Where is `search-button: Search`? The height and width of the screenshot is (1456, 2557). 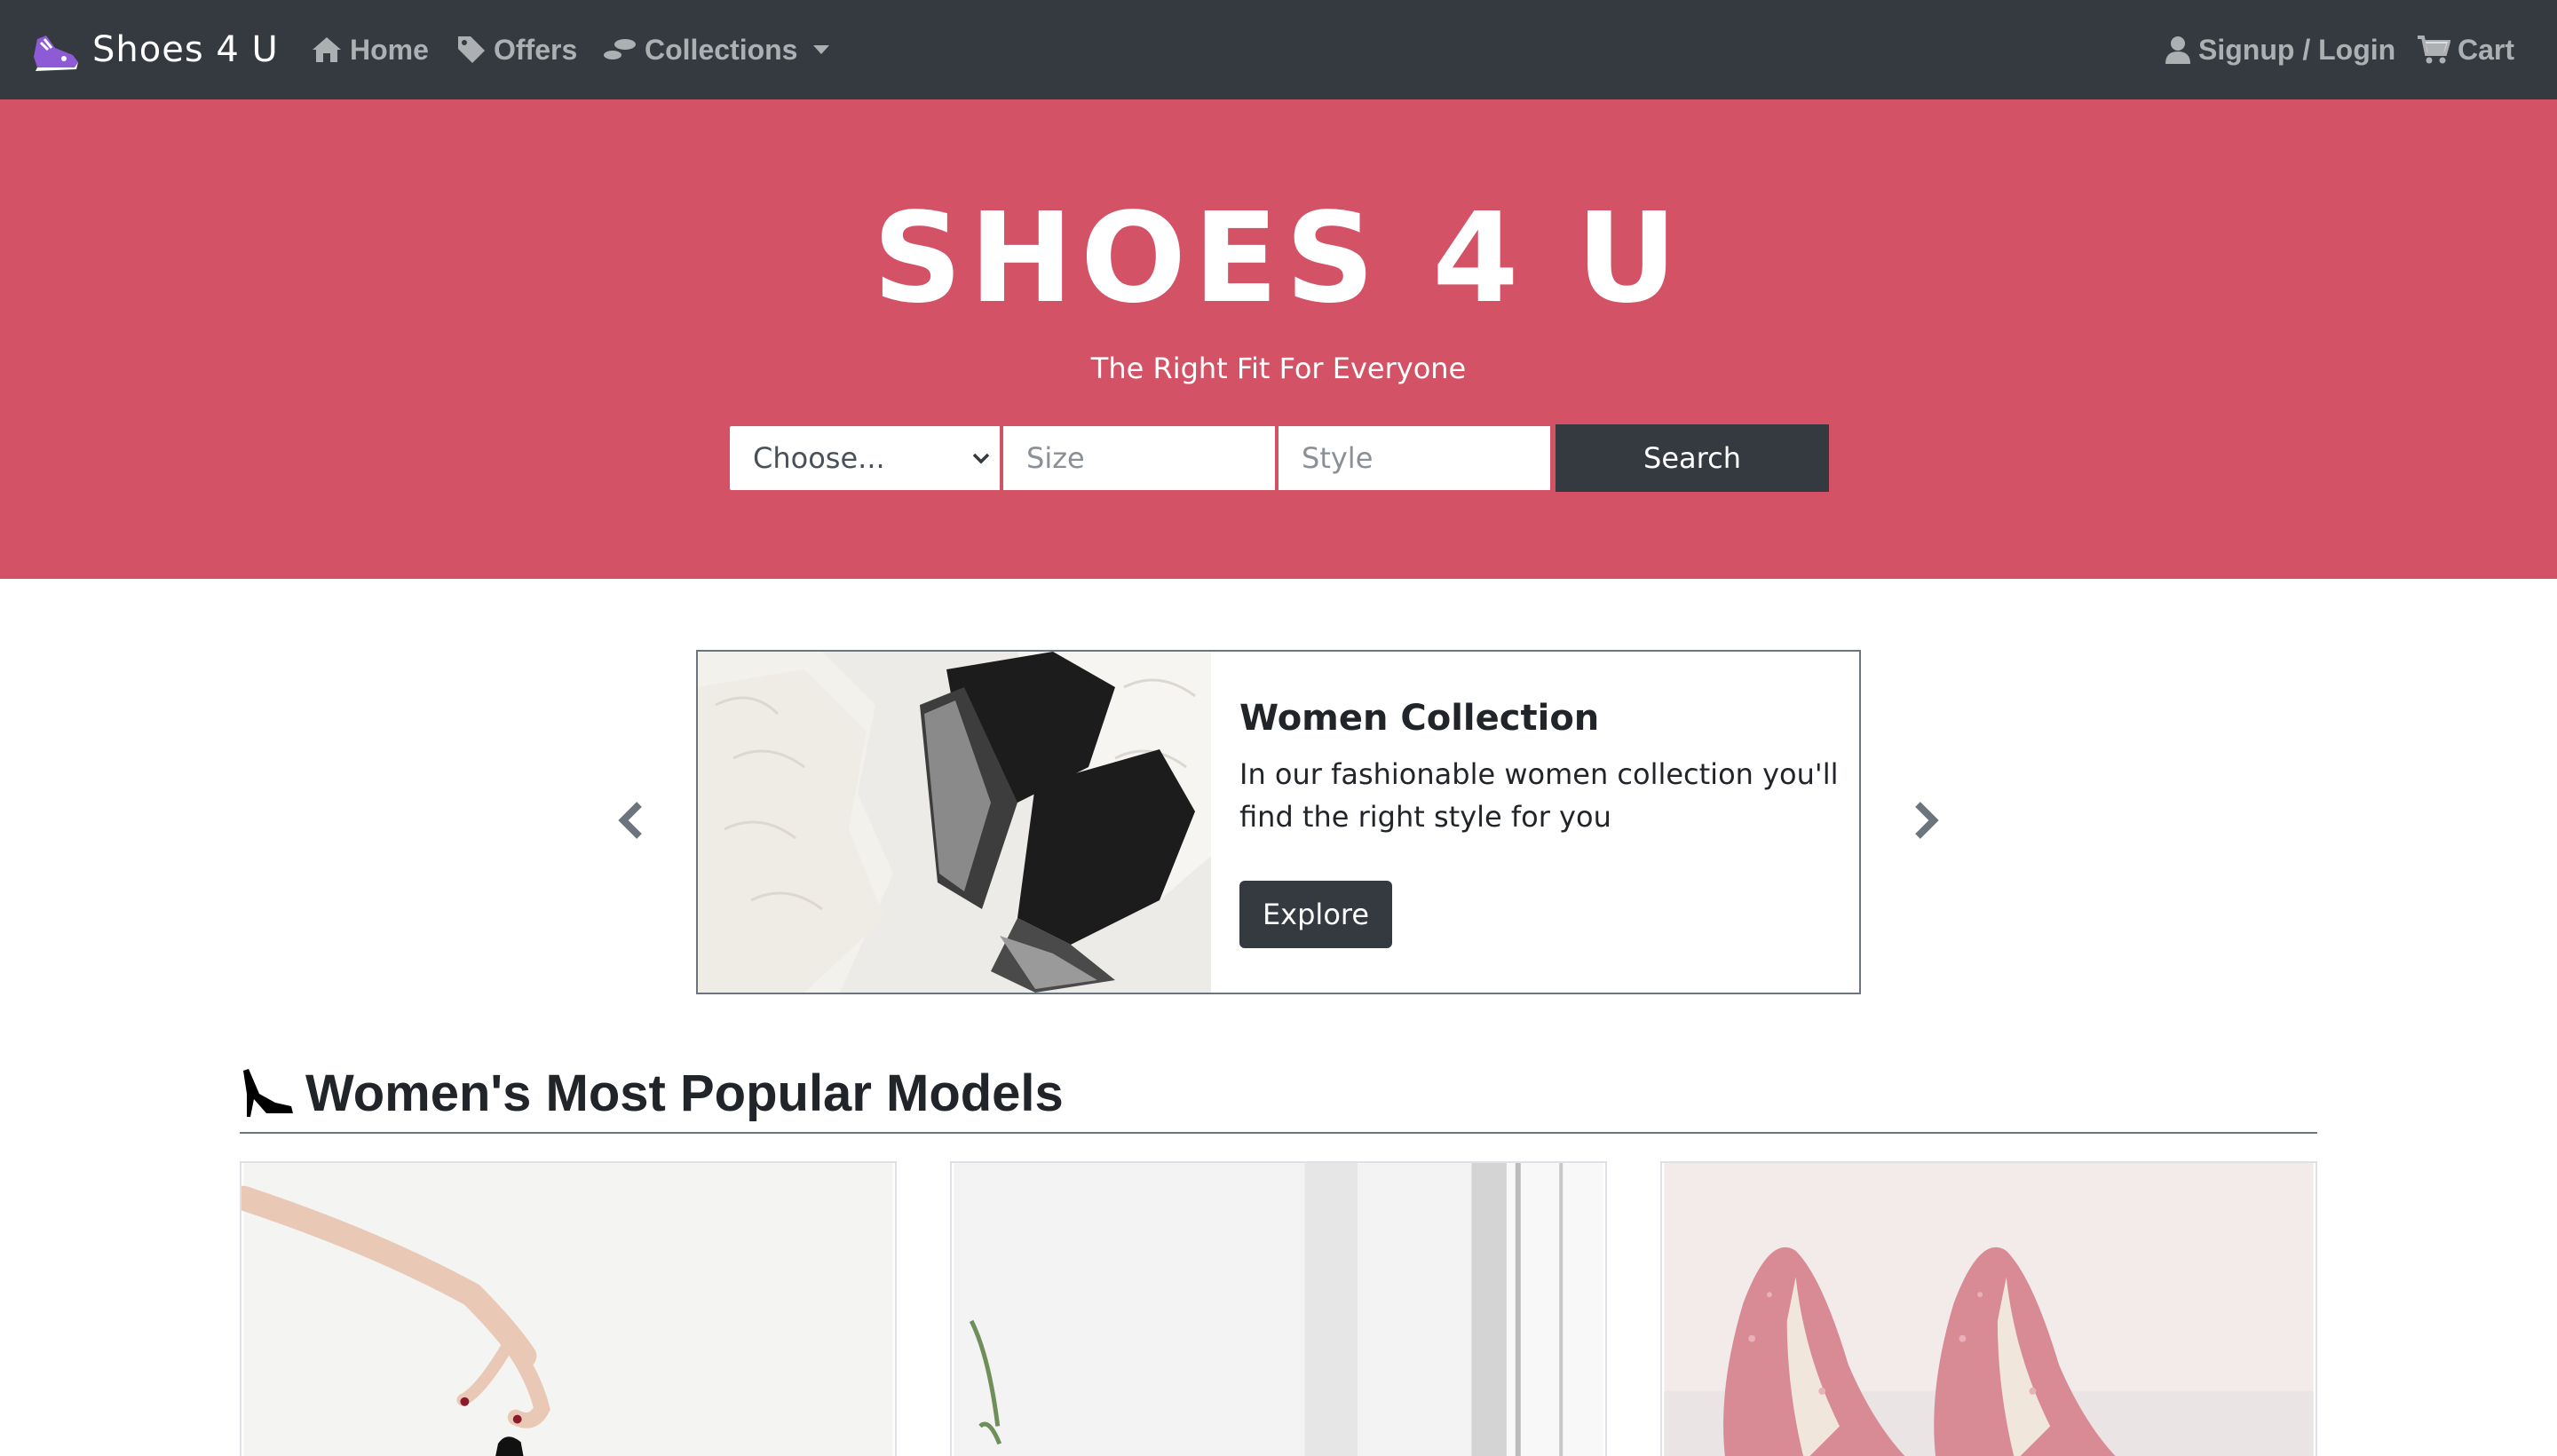 search-button: Search is located at coordinates (1692, 458).